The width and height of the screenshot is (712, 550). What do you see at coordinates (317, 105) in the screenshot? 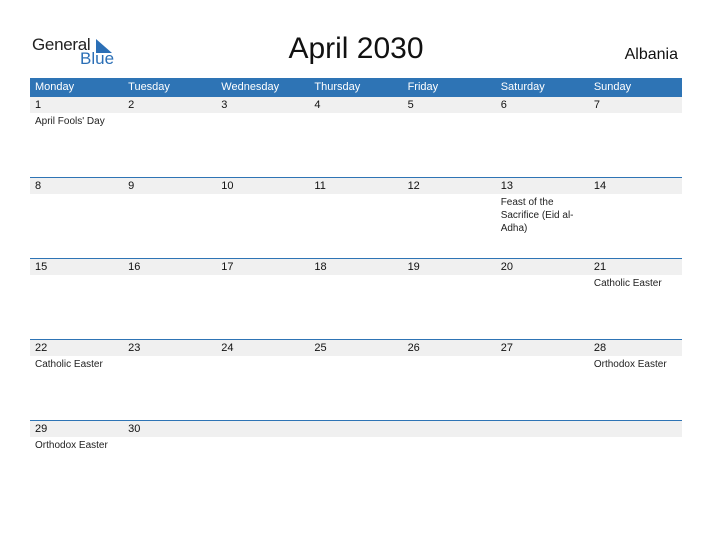
I see `day-number: 4` at bounding box center [317, 105].